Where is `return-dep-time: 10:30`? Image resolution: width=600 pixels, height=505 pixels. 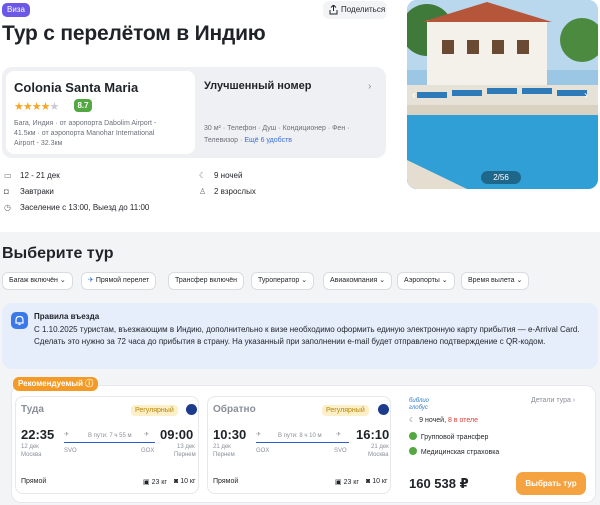
return-dep-time: 10:30 is located at coordinates (230, 434).